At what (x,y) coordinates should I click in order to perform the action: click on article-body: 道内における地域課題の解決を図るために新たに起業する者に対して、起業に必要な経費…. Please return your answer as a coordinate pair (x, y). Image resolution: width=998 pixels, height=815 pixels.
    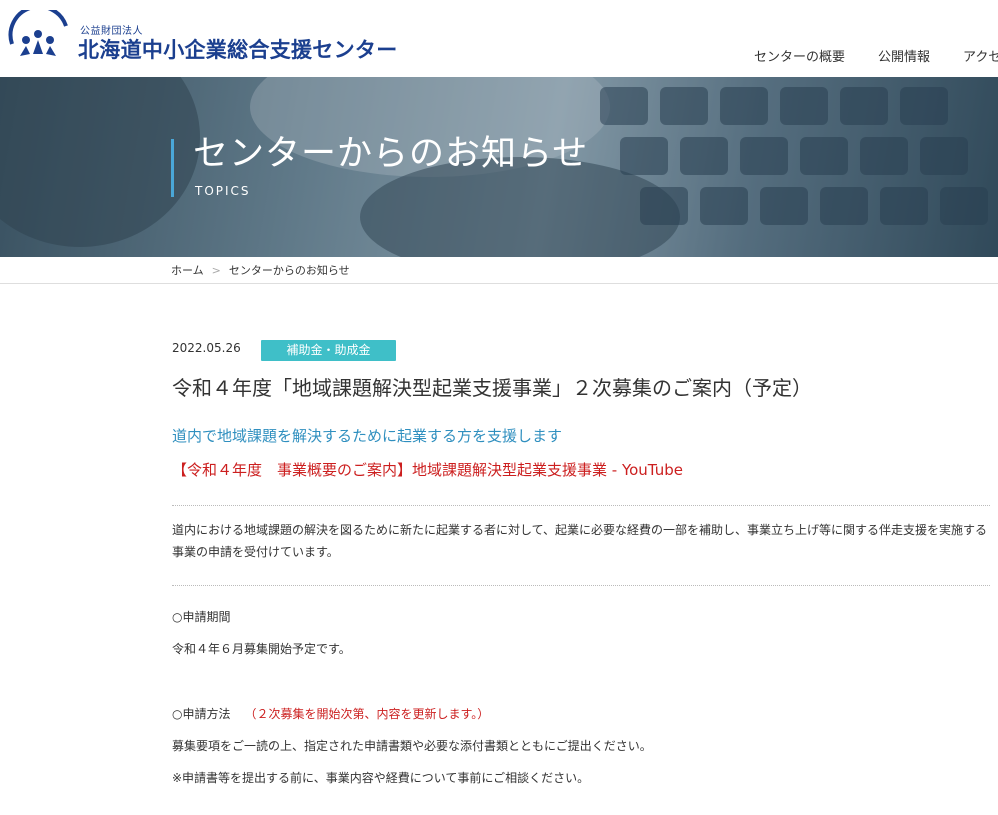
    Looking at the image, I should click on (580, 541).